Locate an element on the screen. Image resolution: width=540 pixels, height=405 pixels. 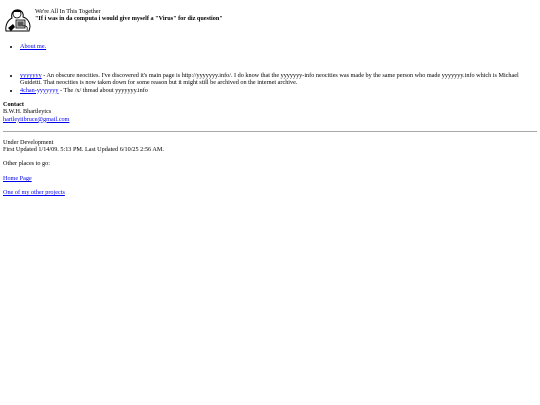
divider is located at coordinates (270, 131).